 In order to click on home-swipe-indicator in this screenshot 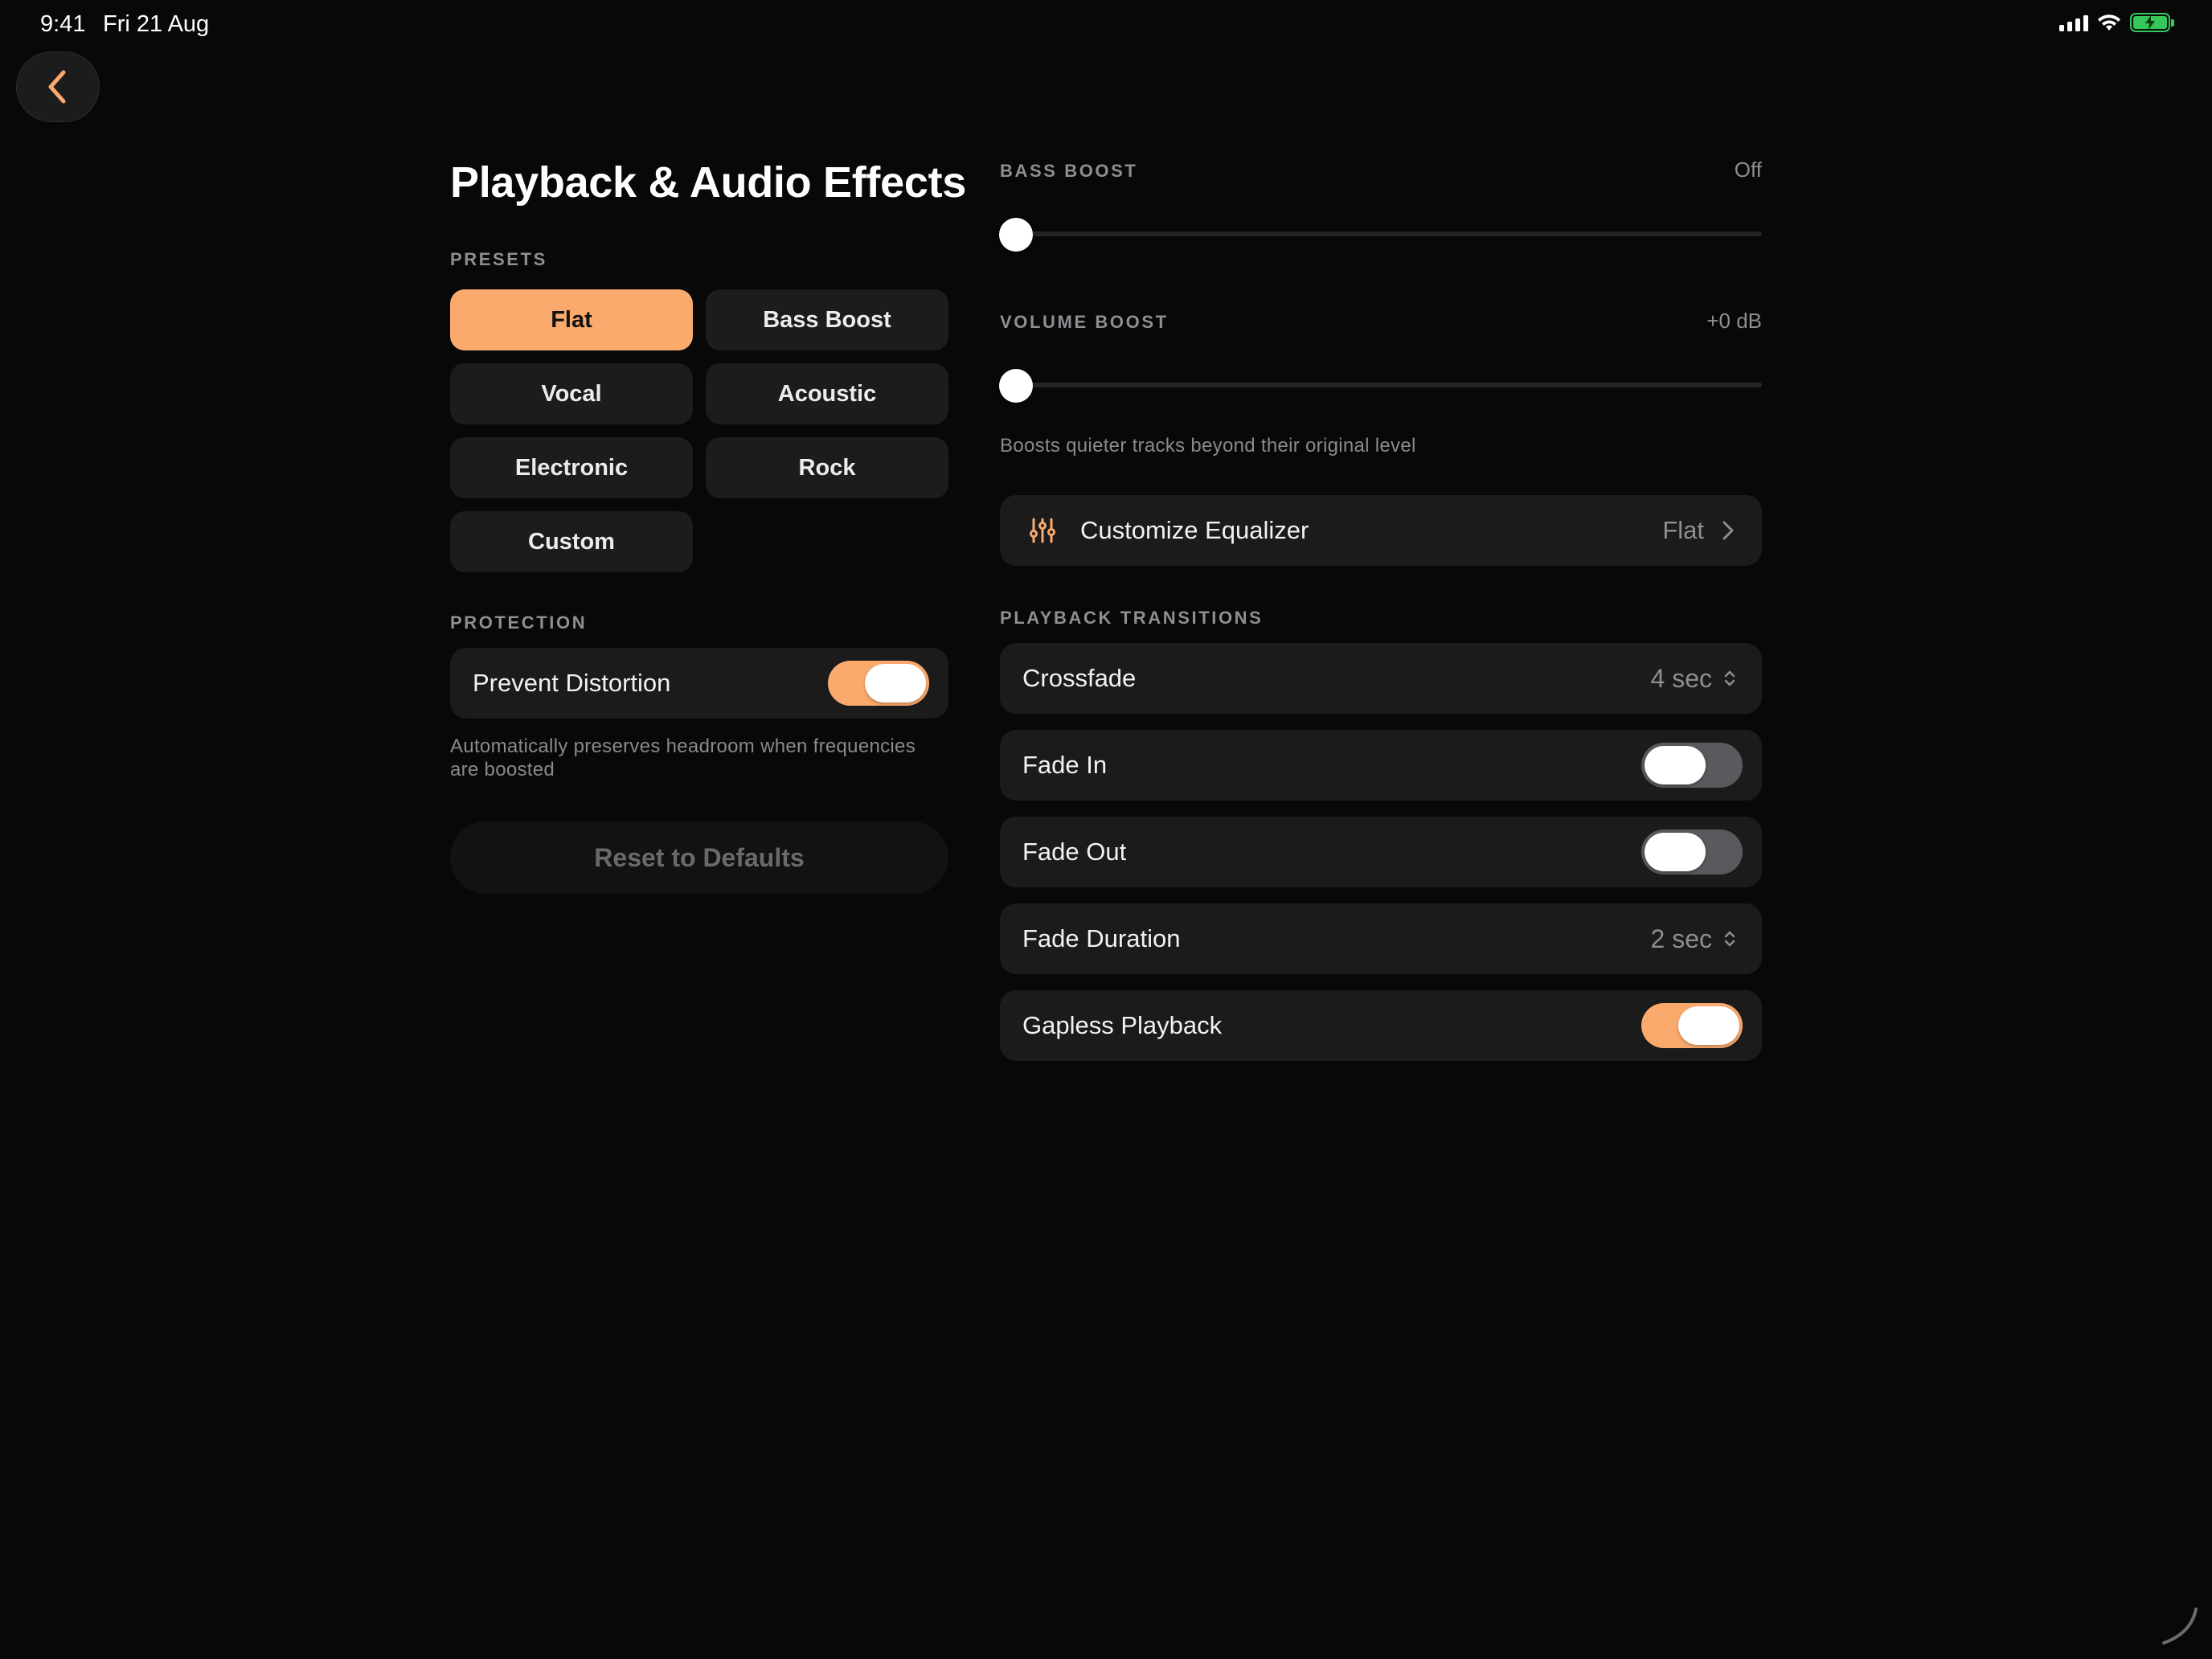, I will do `click(2180, 1626)`.